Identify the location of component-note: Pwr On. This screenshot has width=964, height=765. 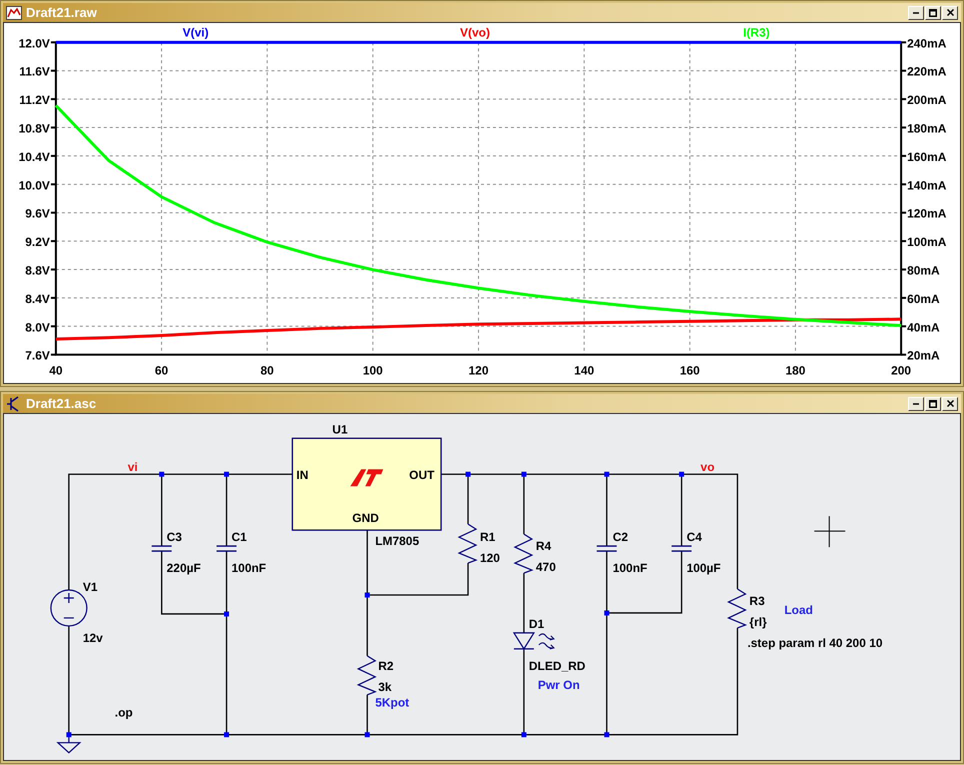
(559, 685).